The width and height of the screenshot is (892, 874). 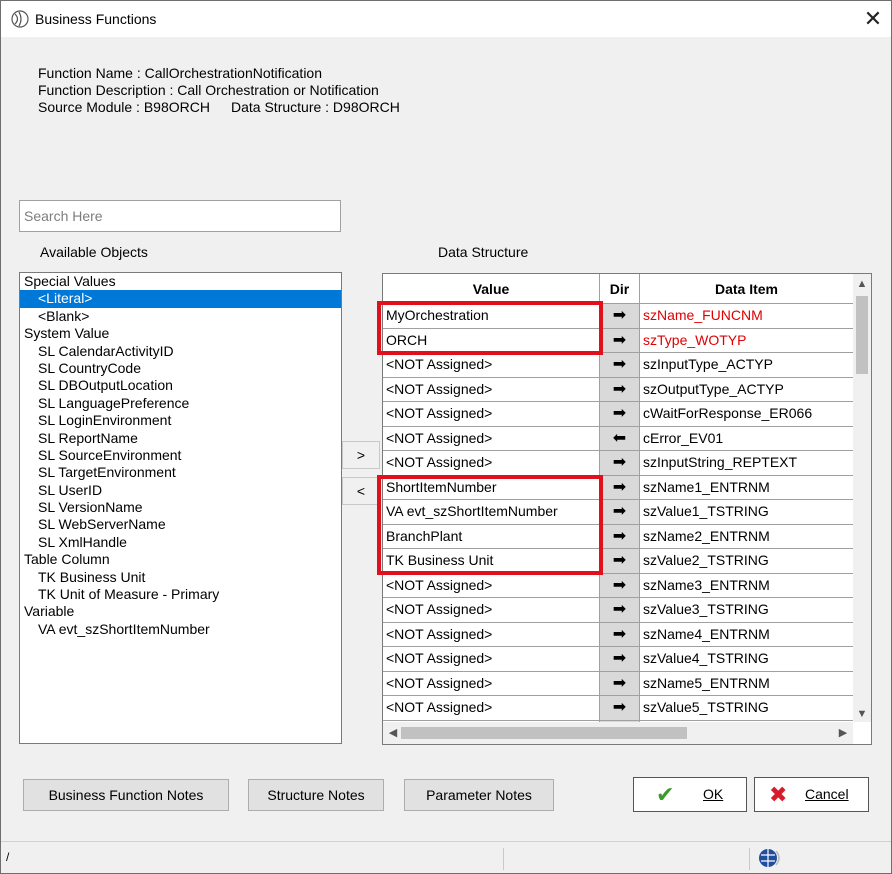 What do you see at coordinates (316, 795) in the screenshot?
I see `structure-notes-button: Structure Notes` at bounding box center [316, 795].